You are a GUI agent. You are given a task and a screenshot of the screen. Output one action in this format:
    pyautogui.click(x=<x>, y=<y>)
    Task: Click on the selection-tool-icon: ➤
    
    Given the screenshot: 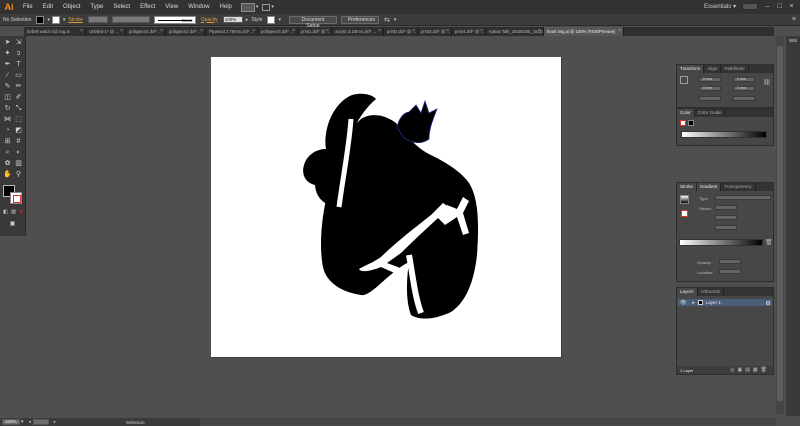 What is the action you would take?
    pyautogui.click(x=7, y=42)
    